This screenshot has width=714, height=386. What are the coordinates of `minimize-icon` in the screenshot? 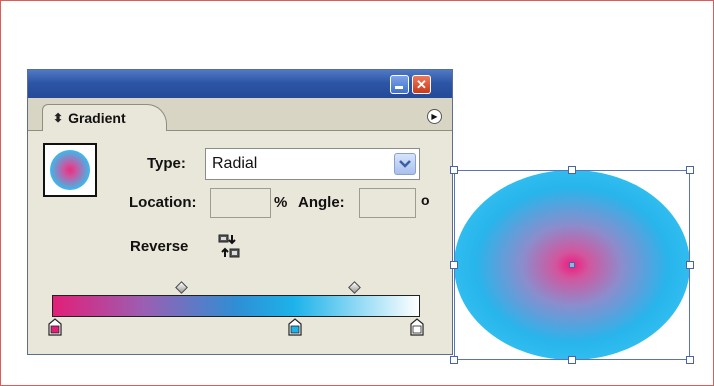 It's located at (399, 84).